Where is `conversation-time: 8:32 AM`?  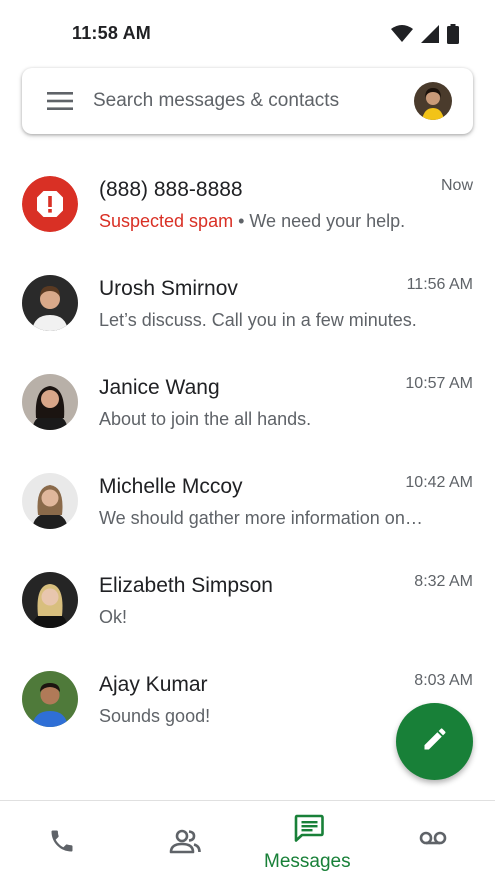 conversation-time: 8:32 AM is located at coordinates (443, 581).